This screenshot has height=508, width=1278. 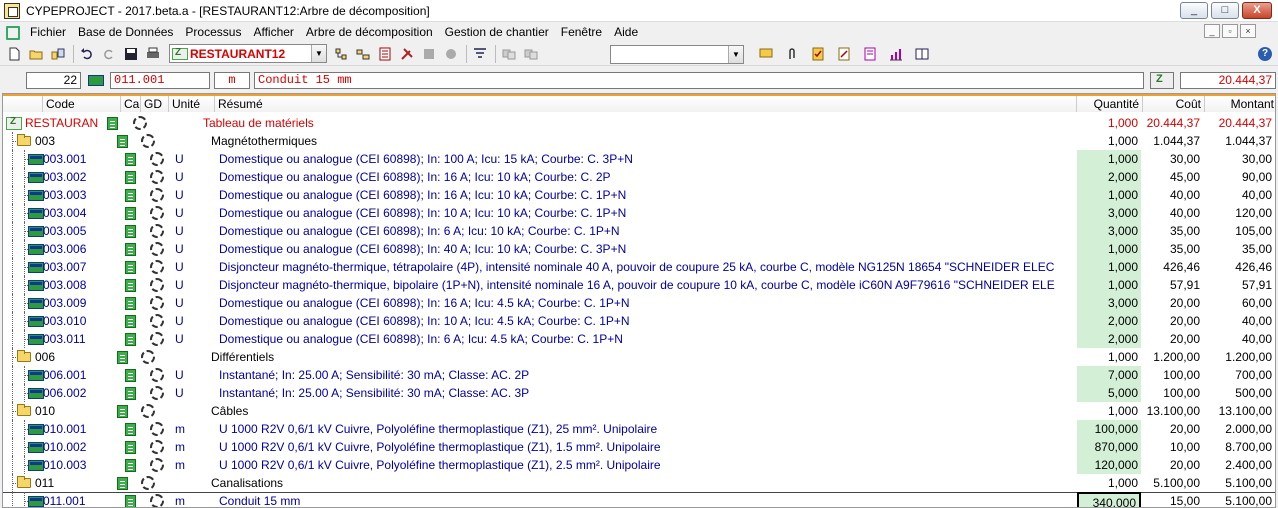 What do you see at coordinates (1109, 499) in the screenshot?
I see `quantity-cell: 340,000` at bounding box center [1109, 499].